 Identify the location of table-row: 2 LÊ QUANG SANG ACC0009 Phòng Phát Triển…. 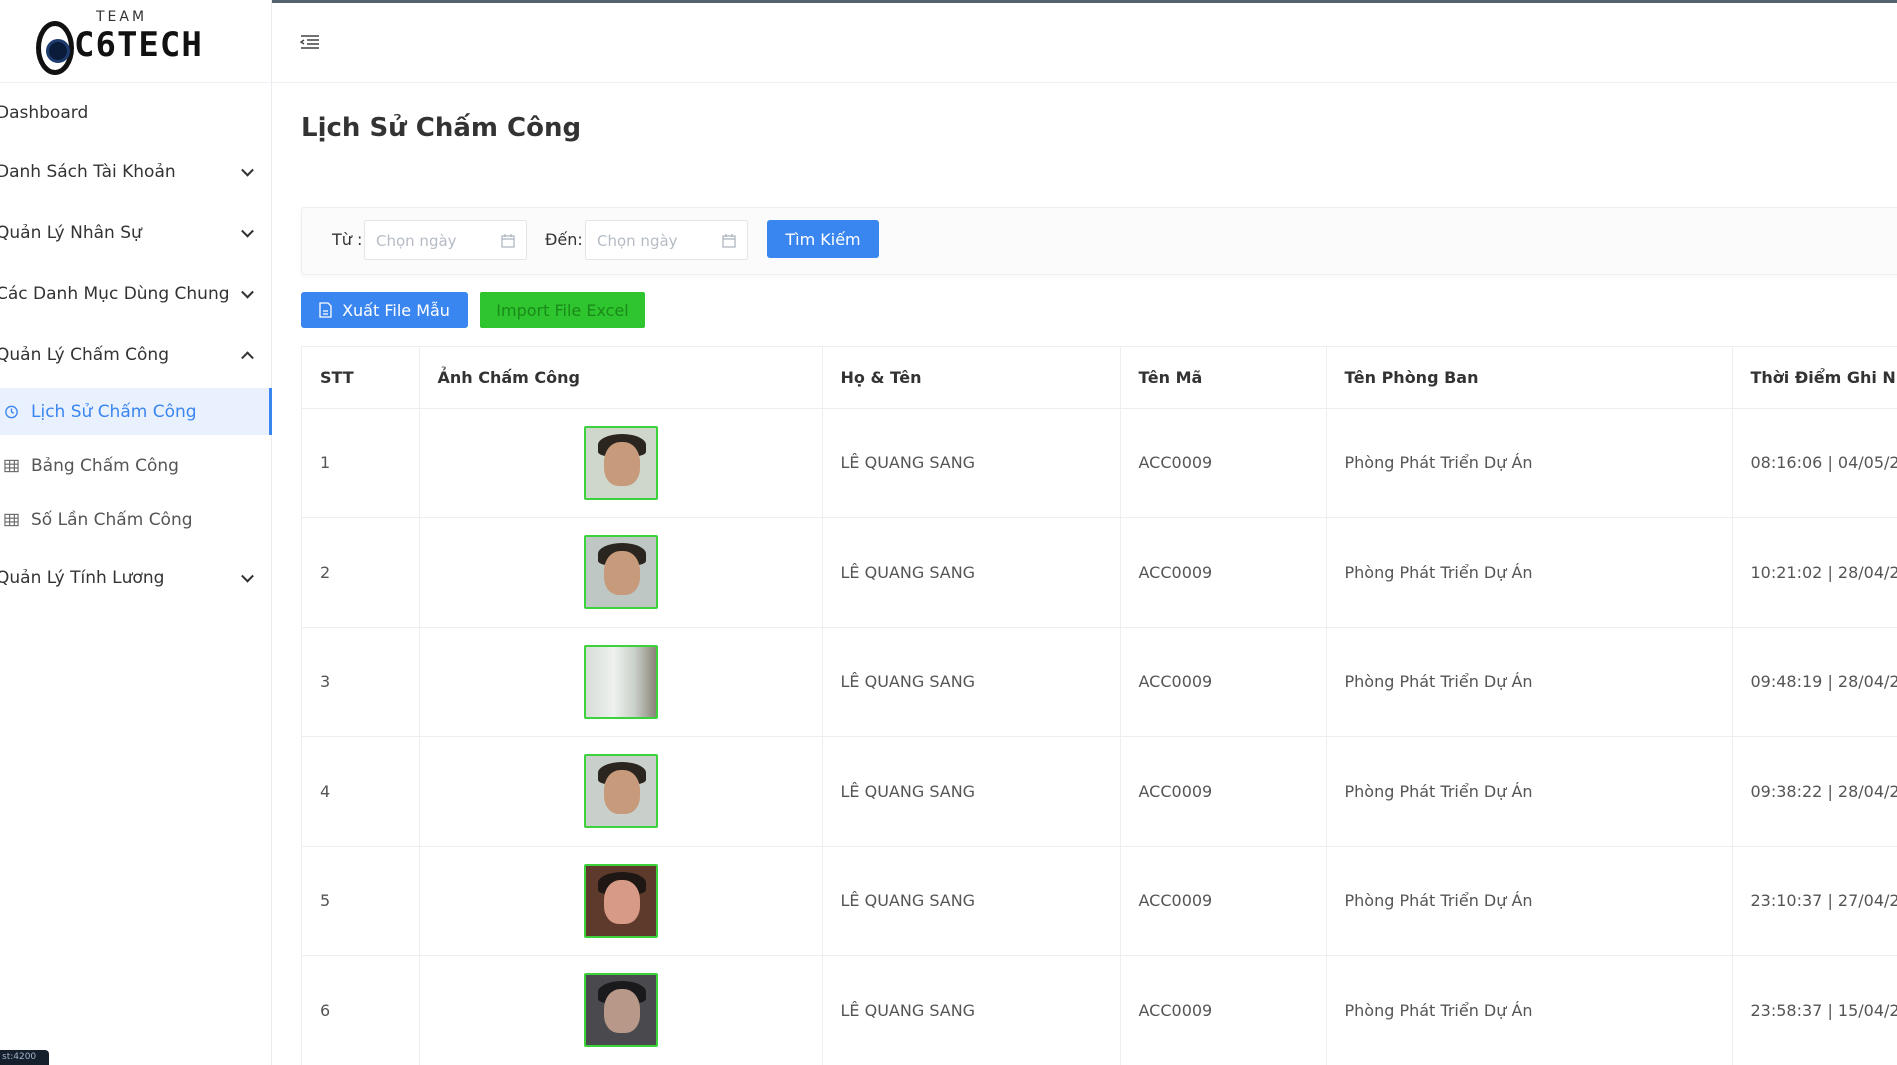
(1099, 572).